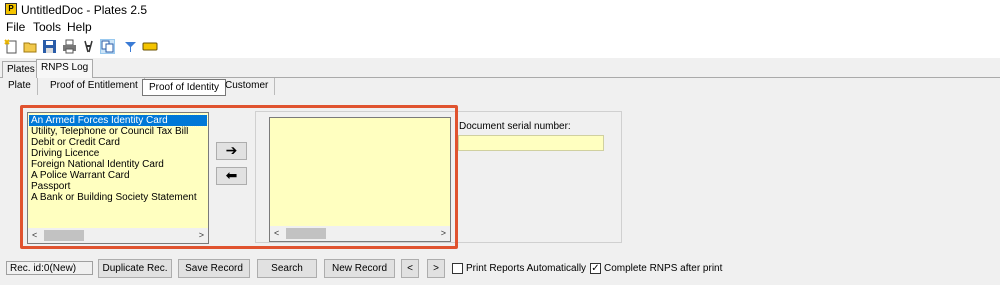 This screenshot has width=1000, height=285. What do you see at coordinates (410, 268) in the screenshot?
I see `previous-record-button: <` at bounding box center [410, 268].